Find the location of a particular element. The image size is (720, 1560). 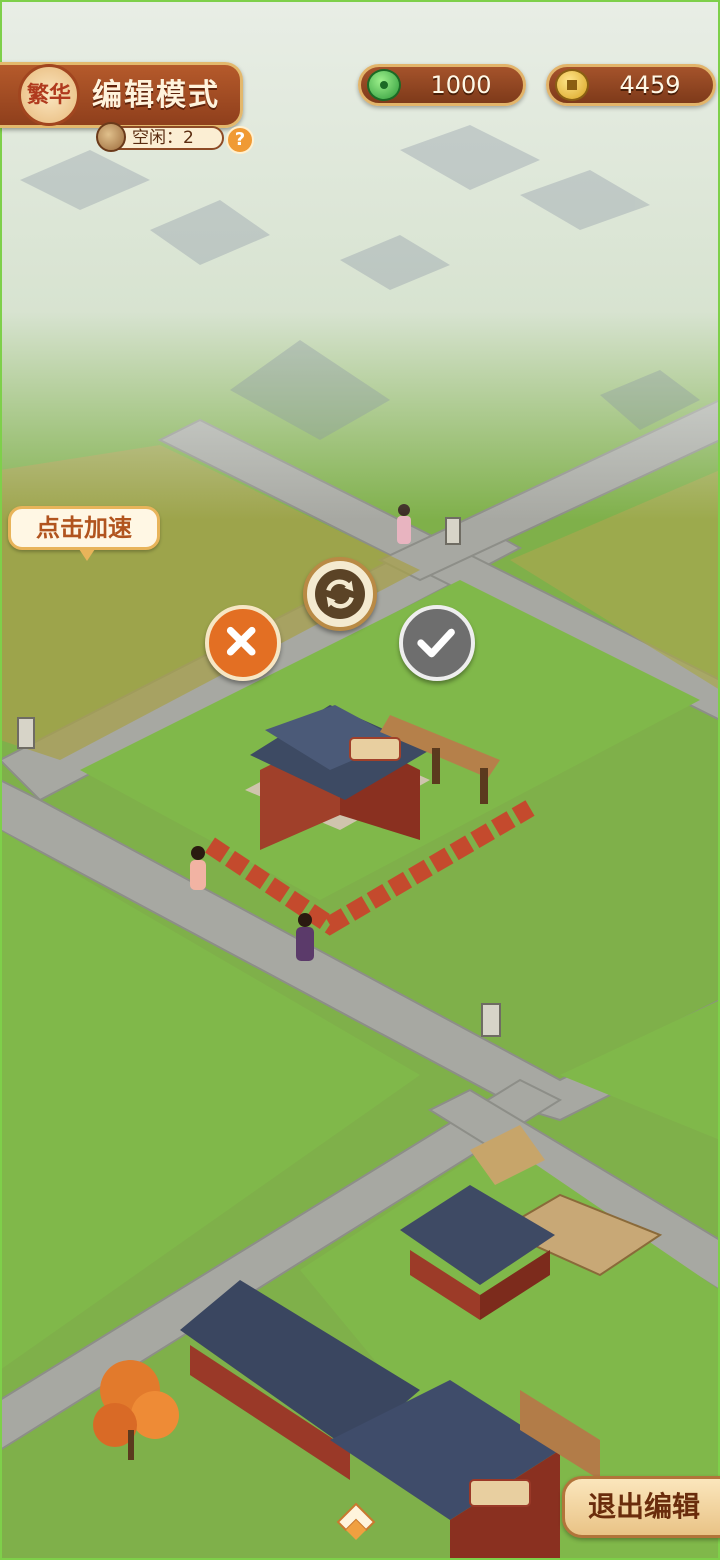

idle-workers-pill: 空闲：2 is located at coordinates (160, 137).